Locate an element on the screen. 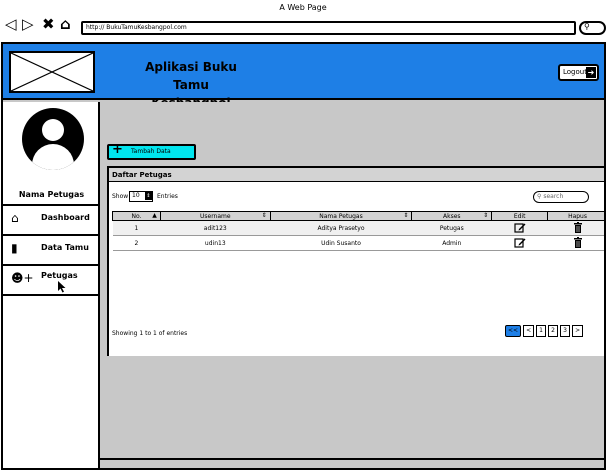 This screenshot has height=470, width=606. page-3-button: 3 is located at coordinates (565, 331).